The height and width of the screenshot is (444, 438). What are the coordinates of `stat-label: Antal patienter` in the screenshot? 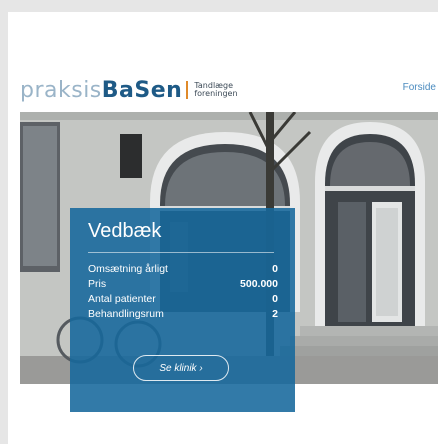 It's located at (122, 299).